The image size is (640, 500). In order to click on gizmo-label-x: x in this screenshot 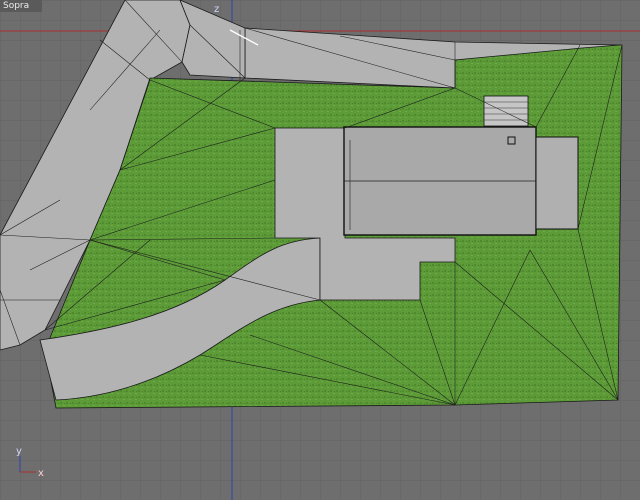, I will do `click(41, 473)`.